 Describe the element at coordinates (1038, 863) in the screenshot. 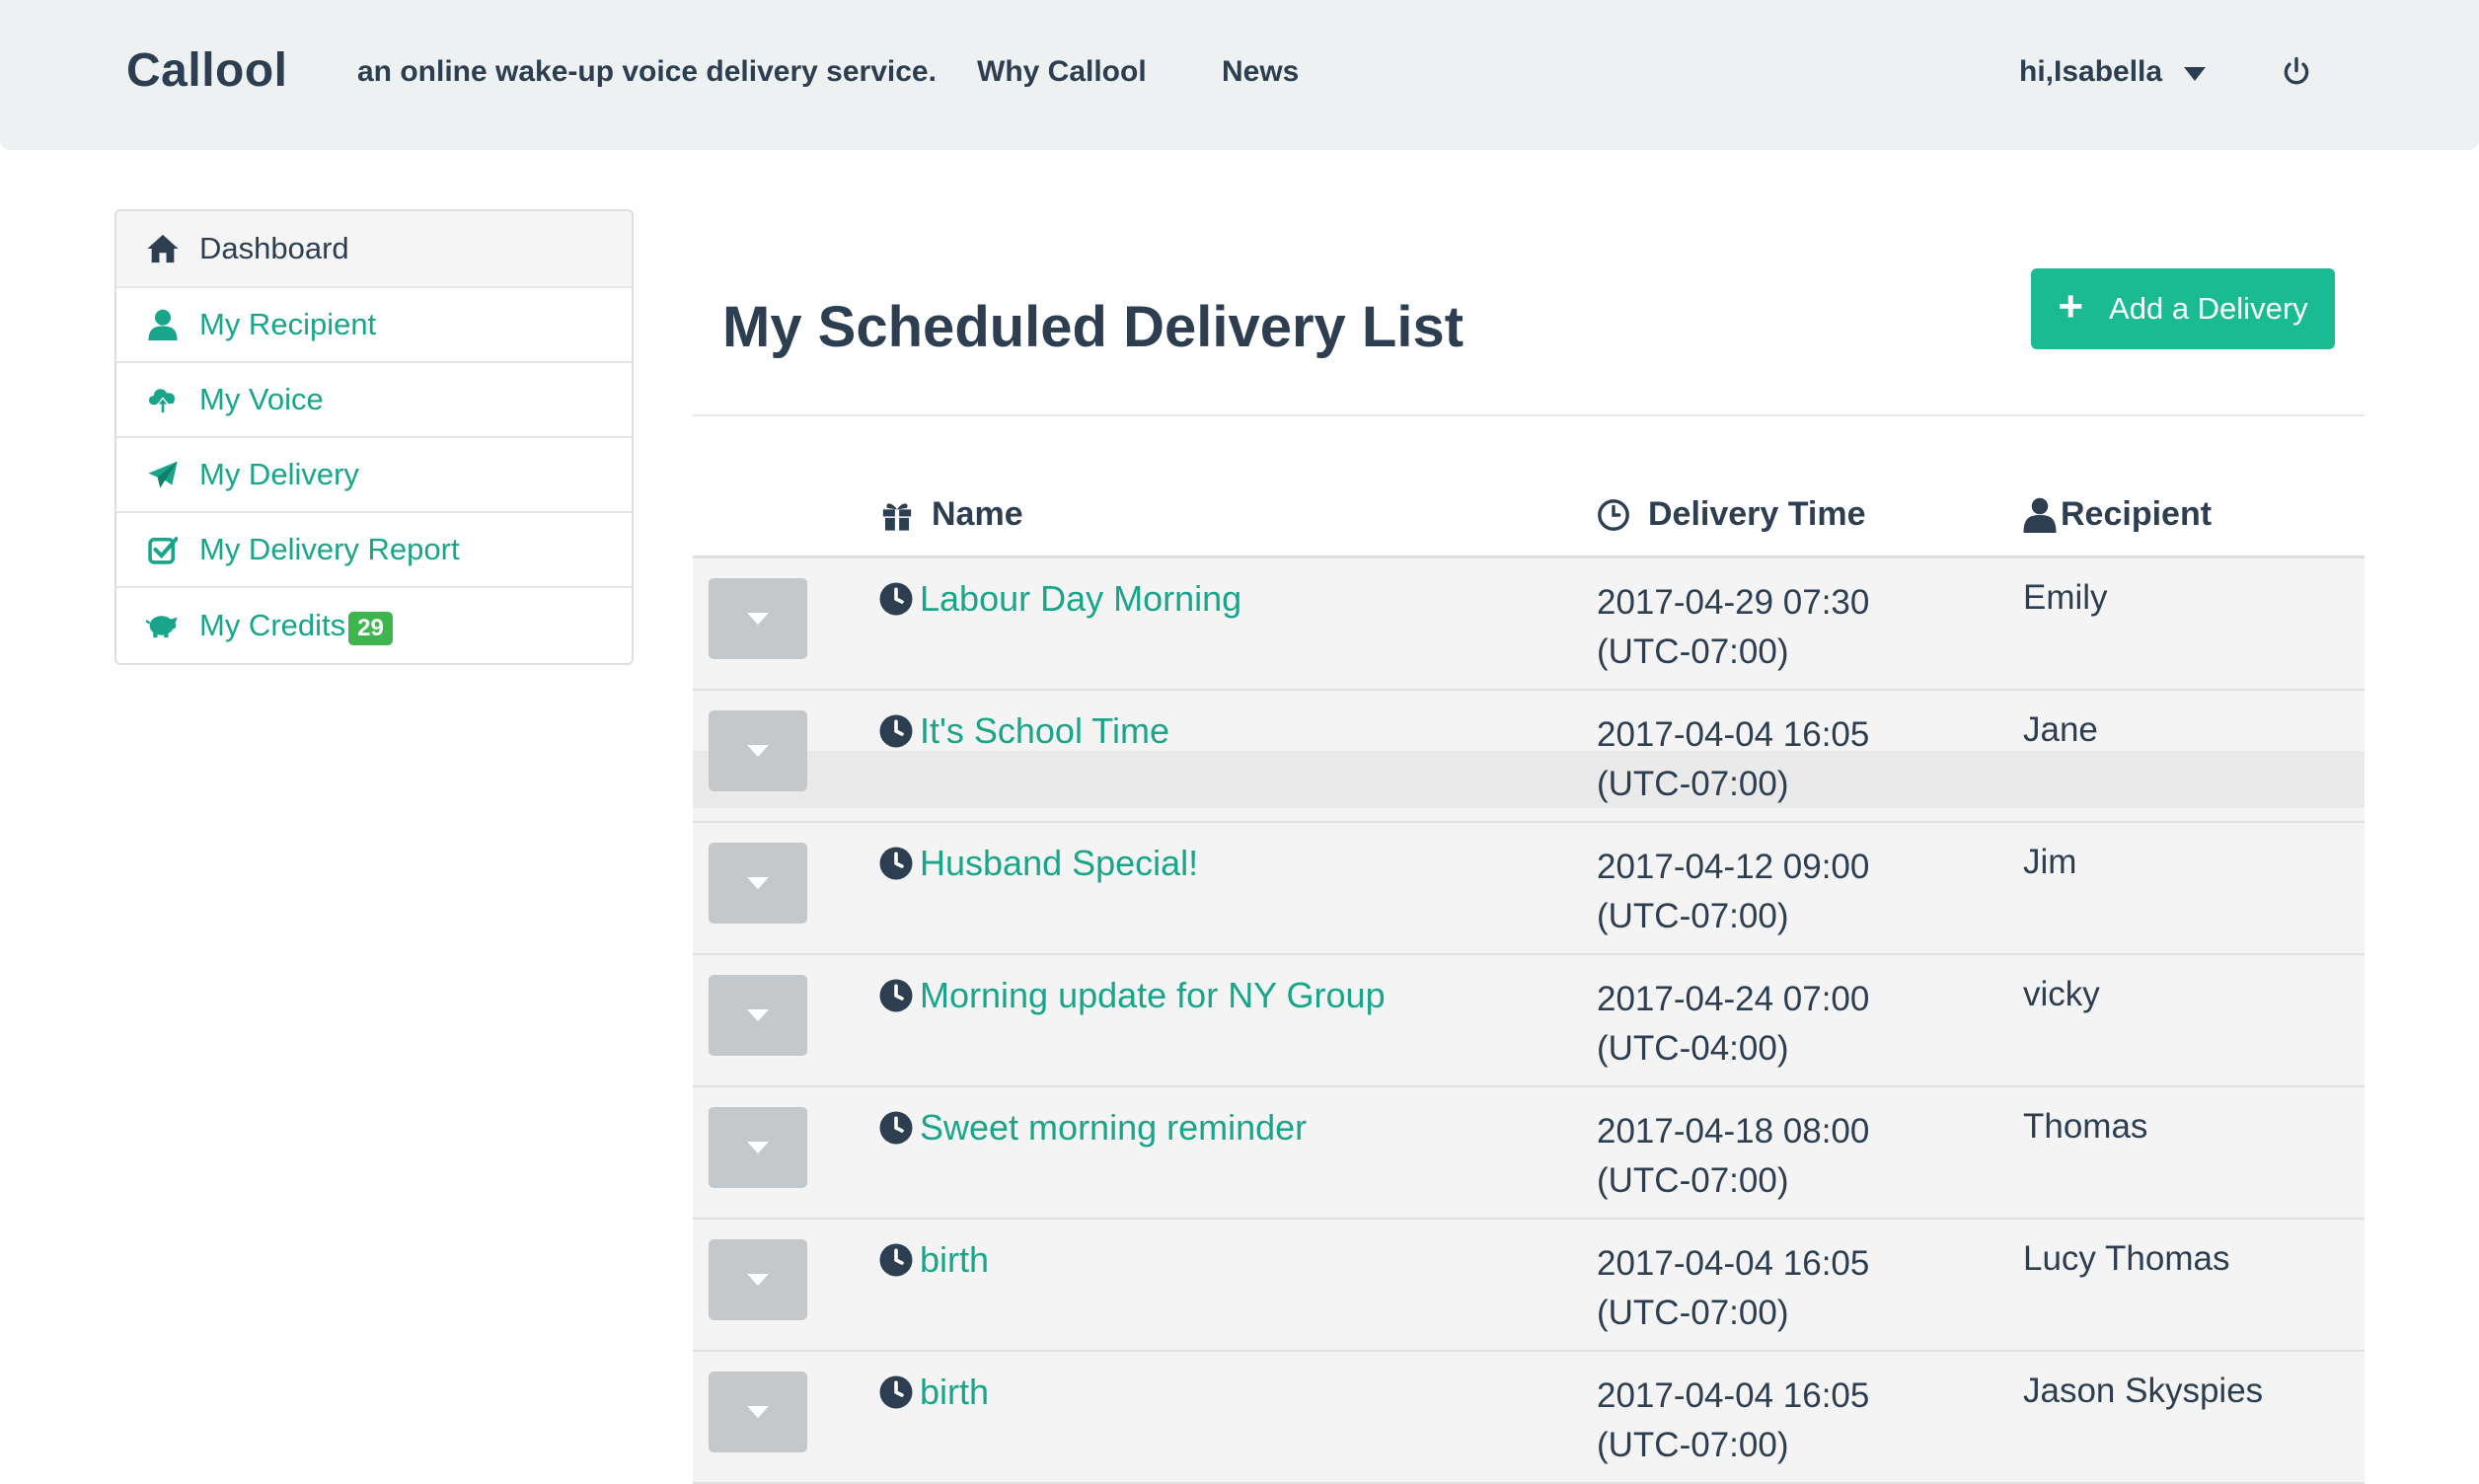

I see `delivery-name-link: Husband Special!` at that location.